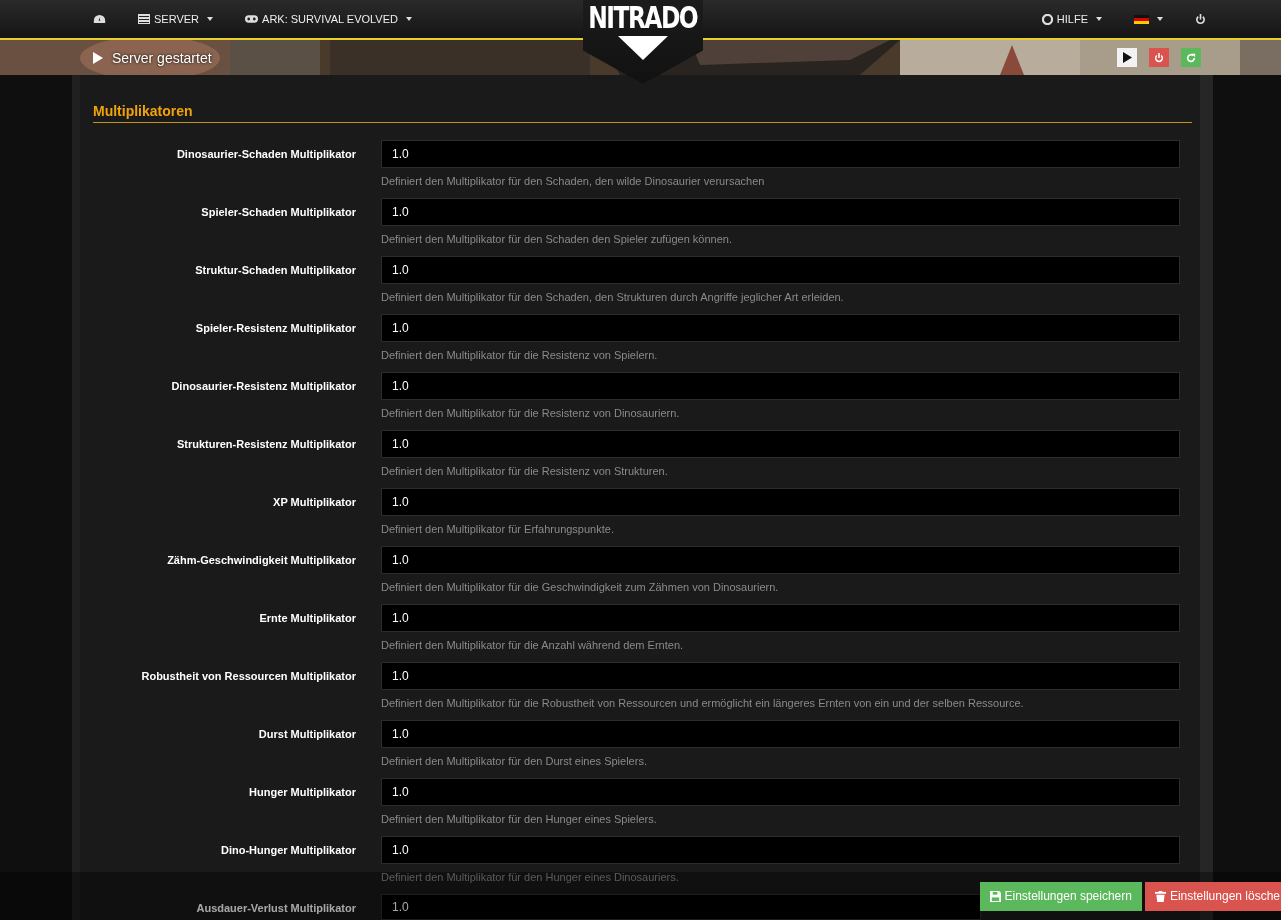 This screenshot has height=920, width=1281. I want to click on help-text: Definiert den Multiplikator für Erfahrungspunkte., so click(498, 529).